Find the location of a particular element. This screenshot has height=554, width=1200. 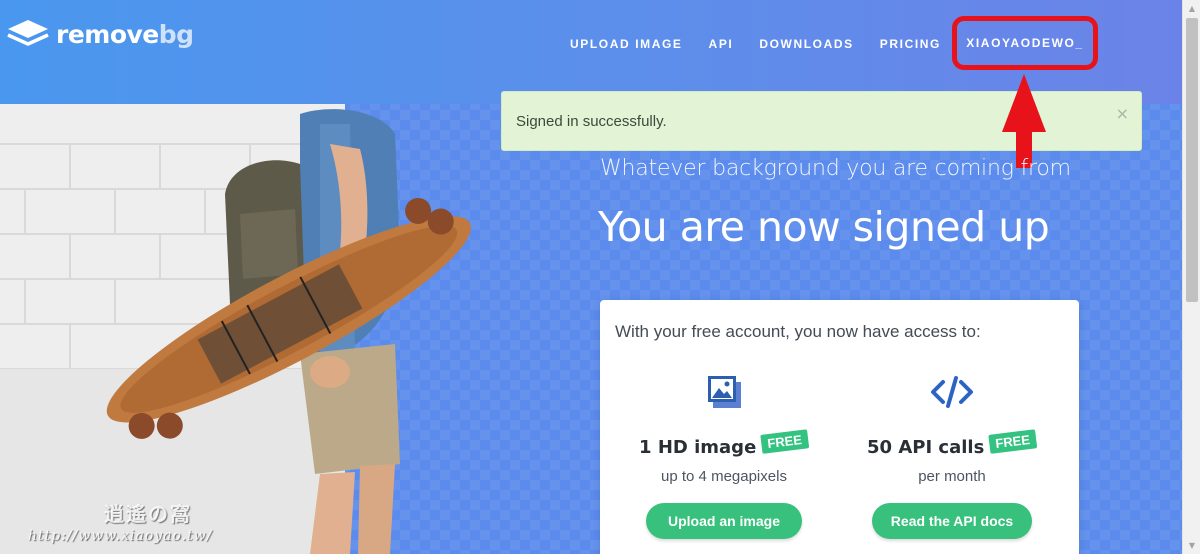

upload-image-button: Upload an image is located at coordinates (724, 521).